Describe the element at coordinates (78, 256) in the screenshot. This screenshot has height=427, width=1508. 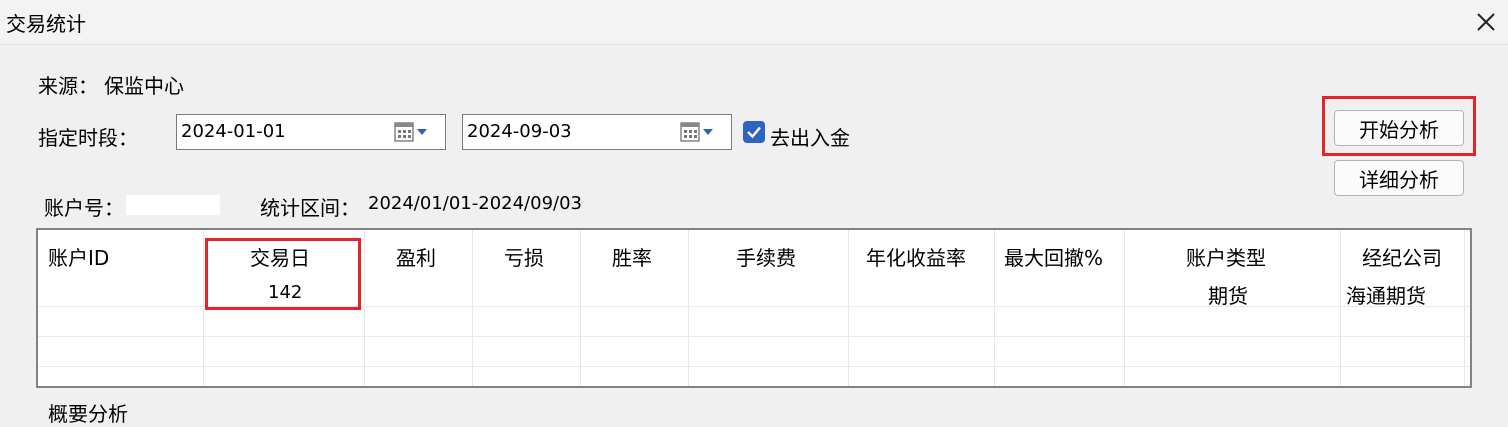
I see `col-header-account-id: 账户ID` at that location.